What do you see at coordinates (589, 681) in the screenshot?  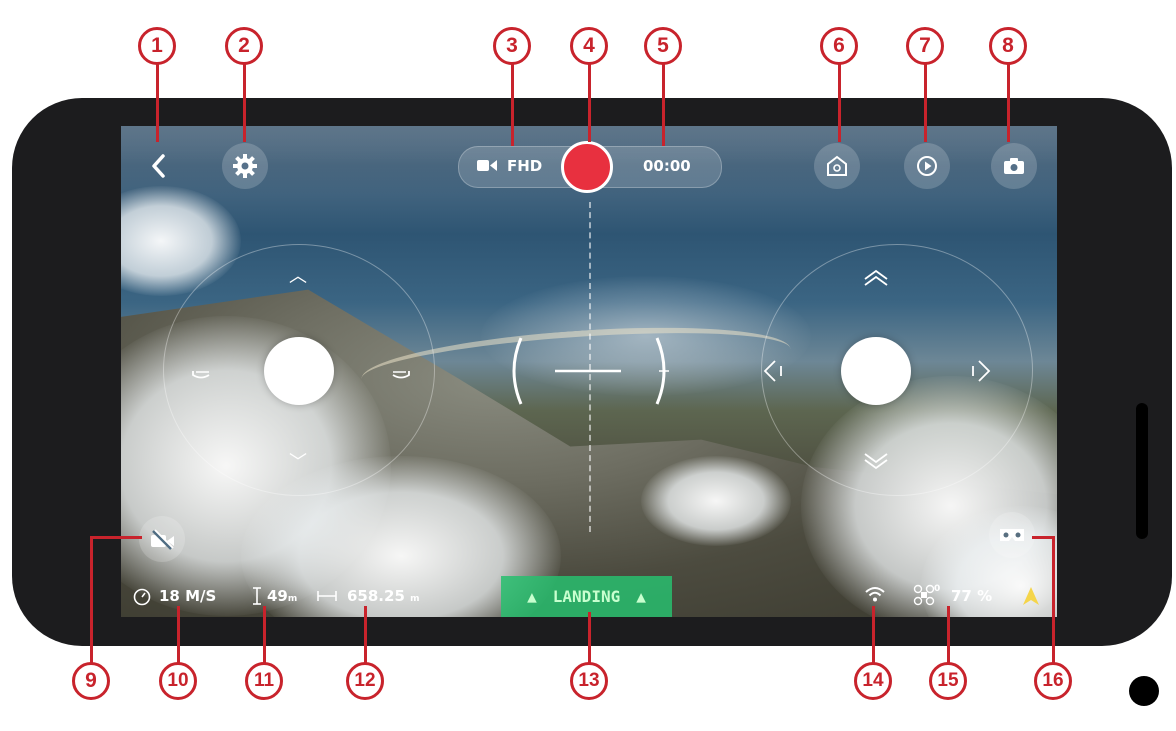 I see `callout-13: 13` at bounding box center [589, 681].